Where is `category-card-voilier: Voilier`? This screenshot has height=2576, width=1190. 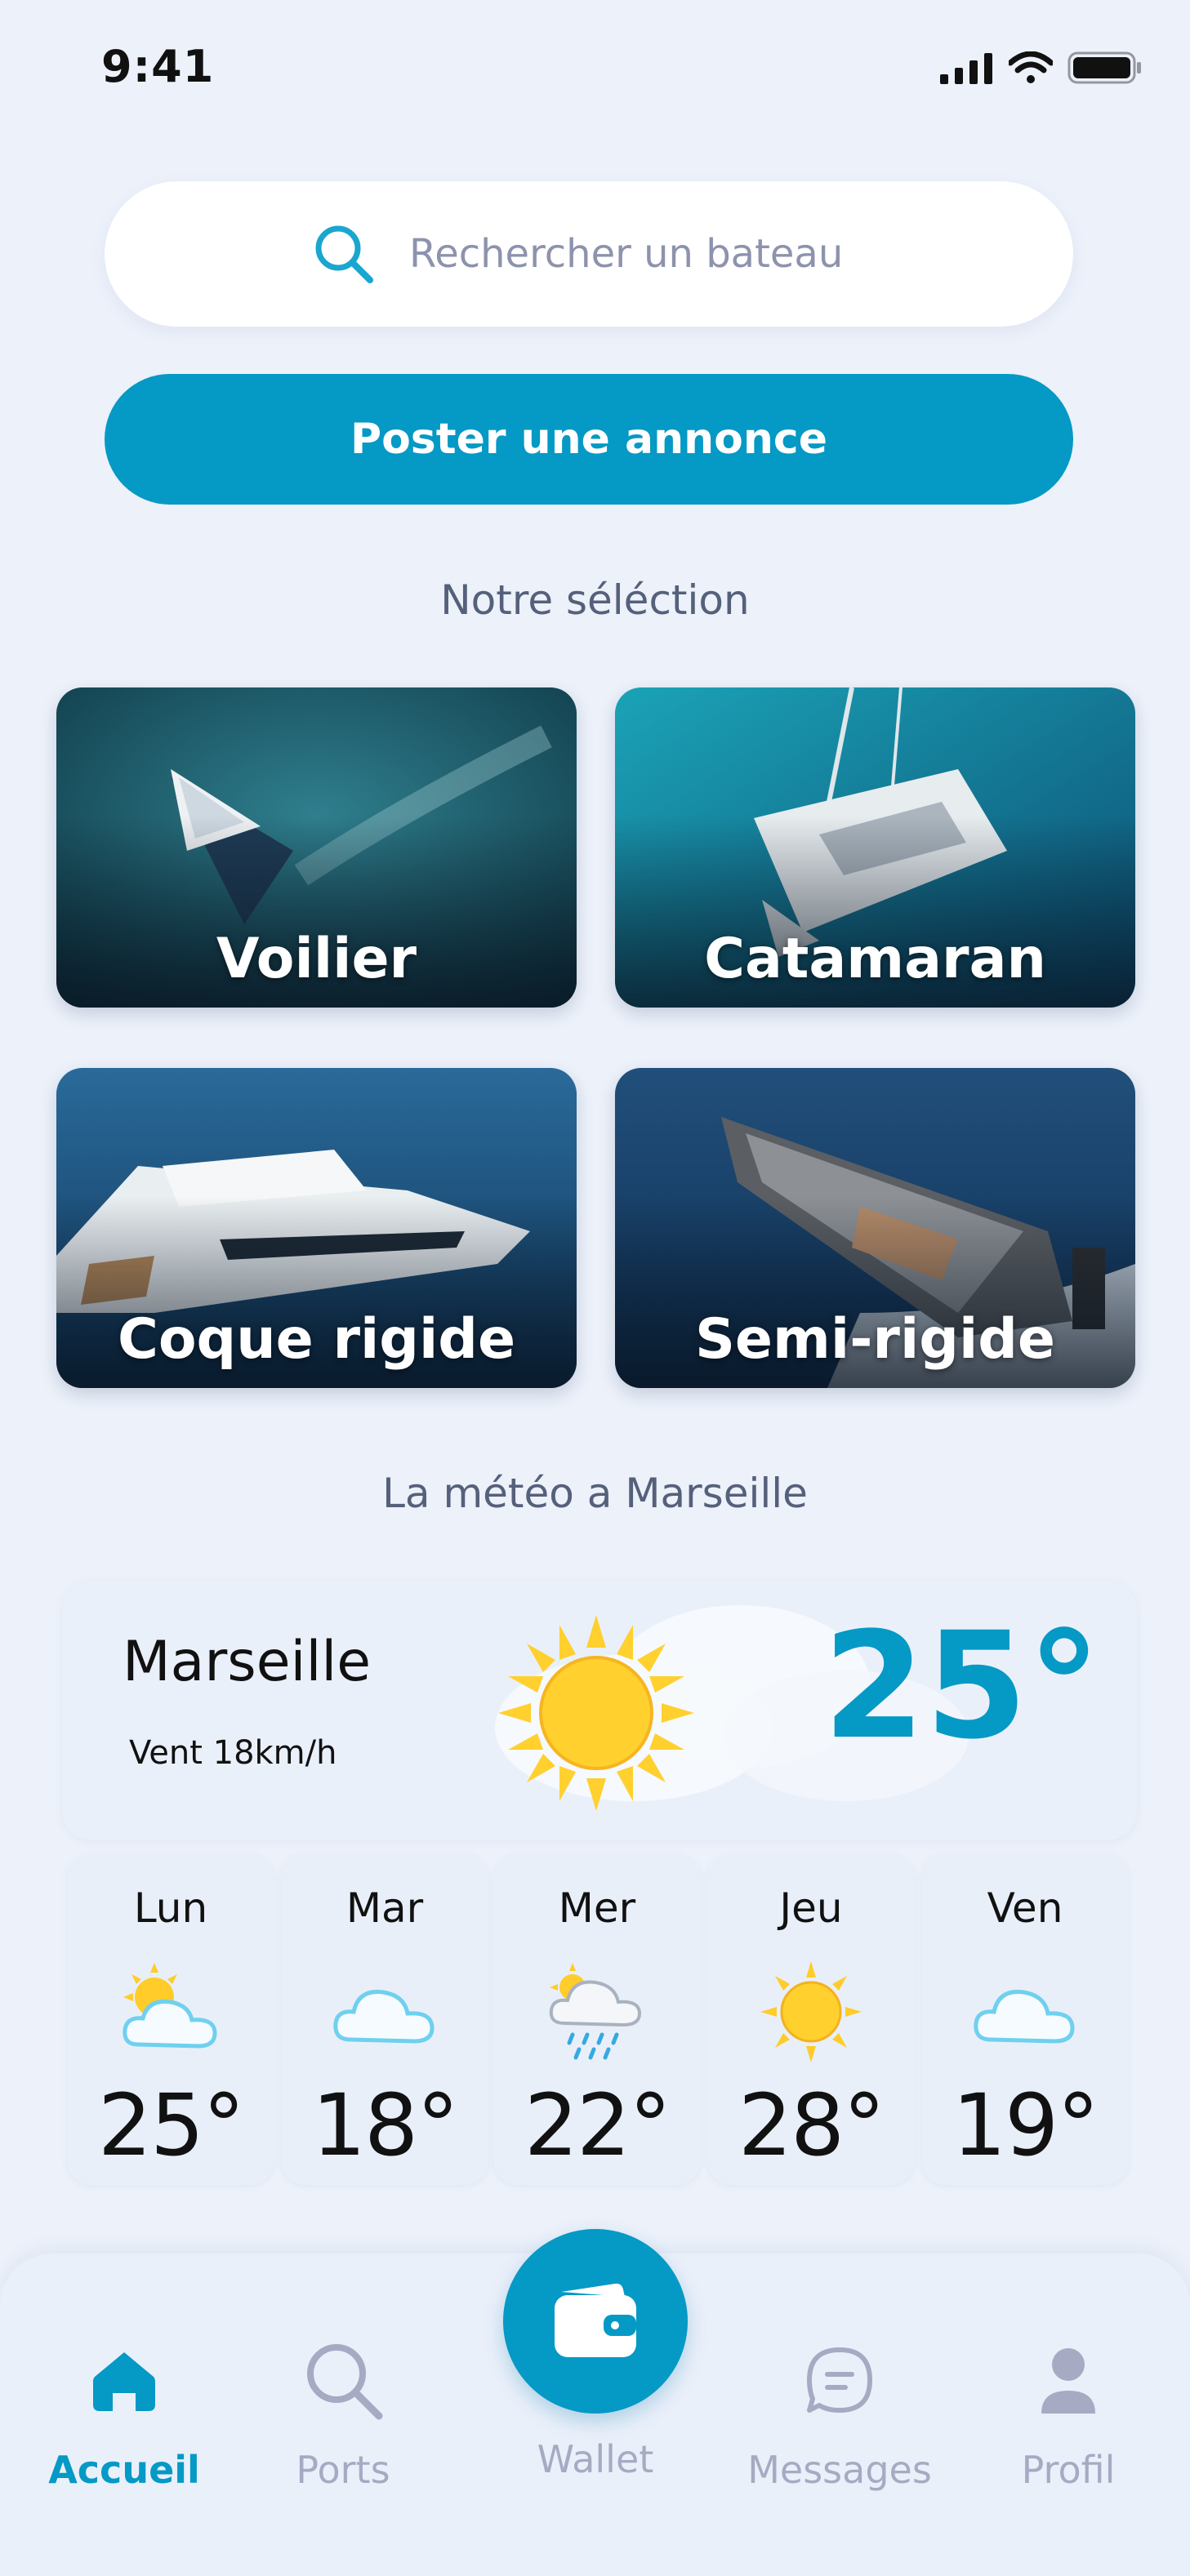 category-card-voilier: Voilier is located at coordinates (316, 847).